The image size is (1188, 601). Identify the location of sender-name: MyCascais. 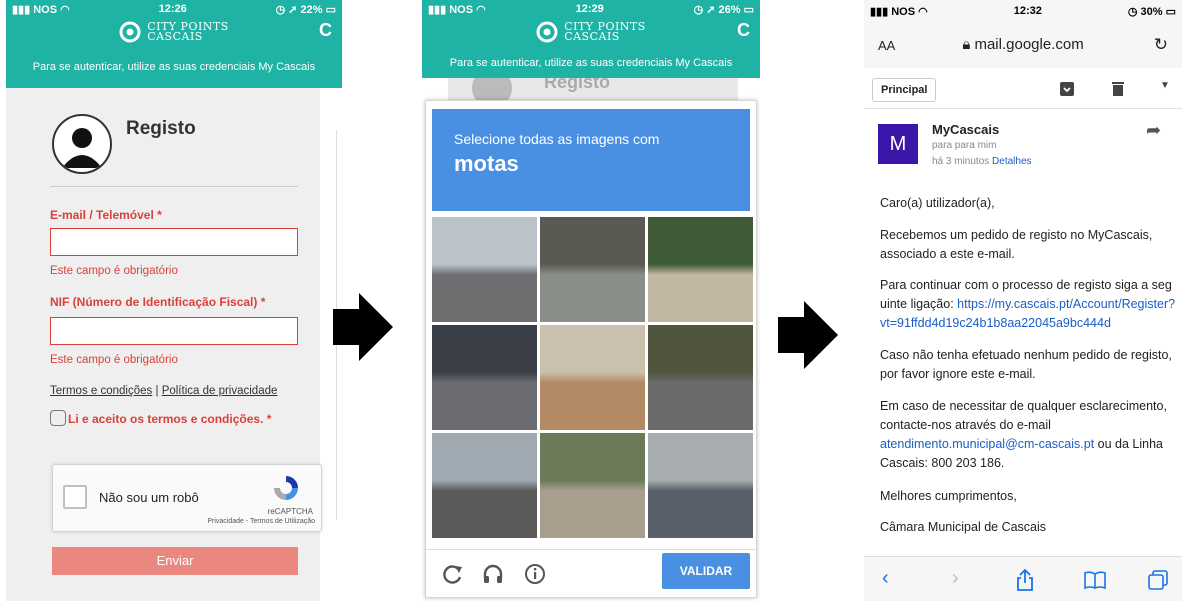
(966, 129).